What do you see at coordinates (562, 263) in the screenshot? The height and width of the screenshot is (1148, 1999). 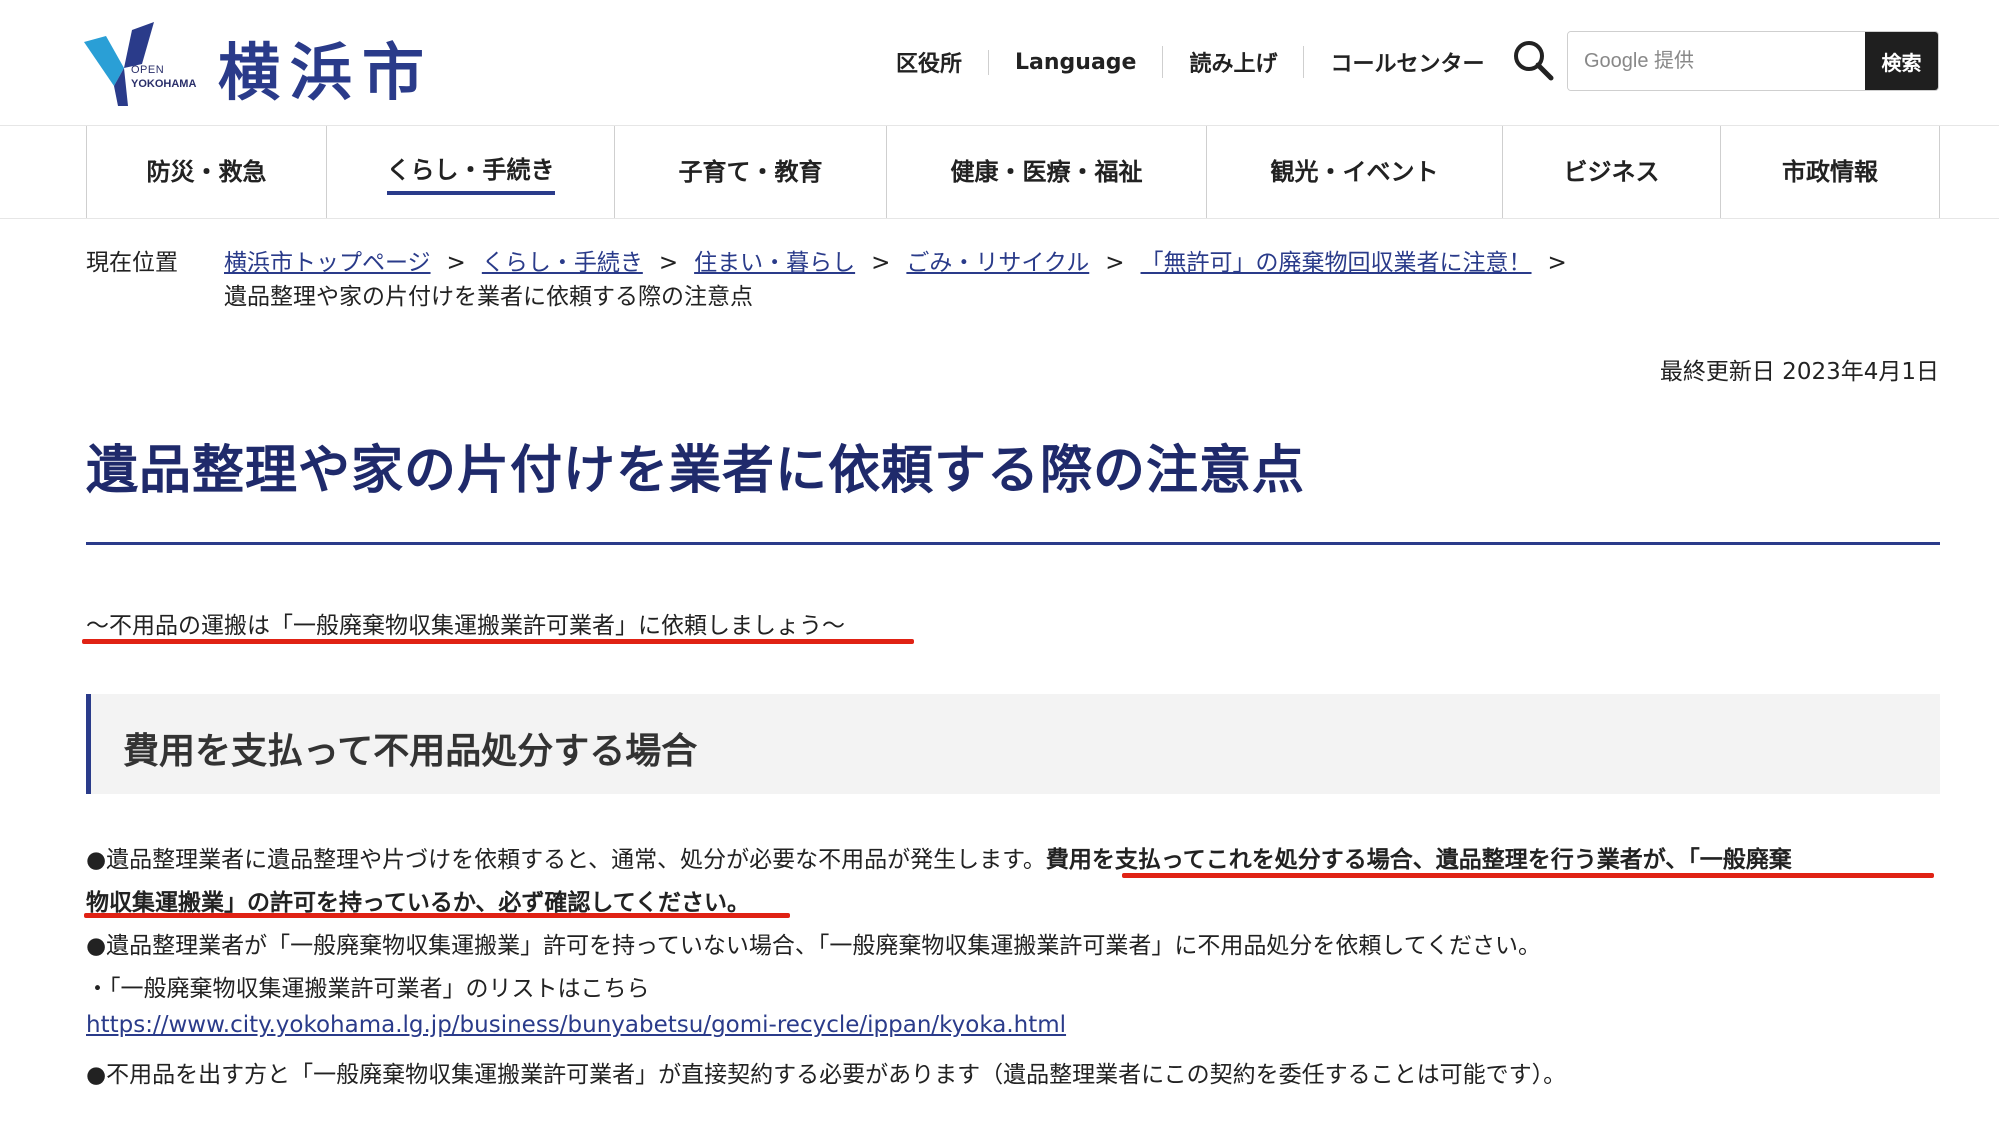 I see `breadcrumb-link-living: くらし・手続き` at bounding box center [562, 263].